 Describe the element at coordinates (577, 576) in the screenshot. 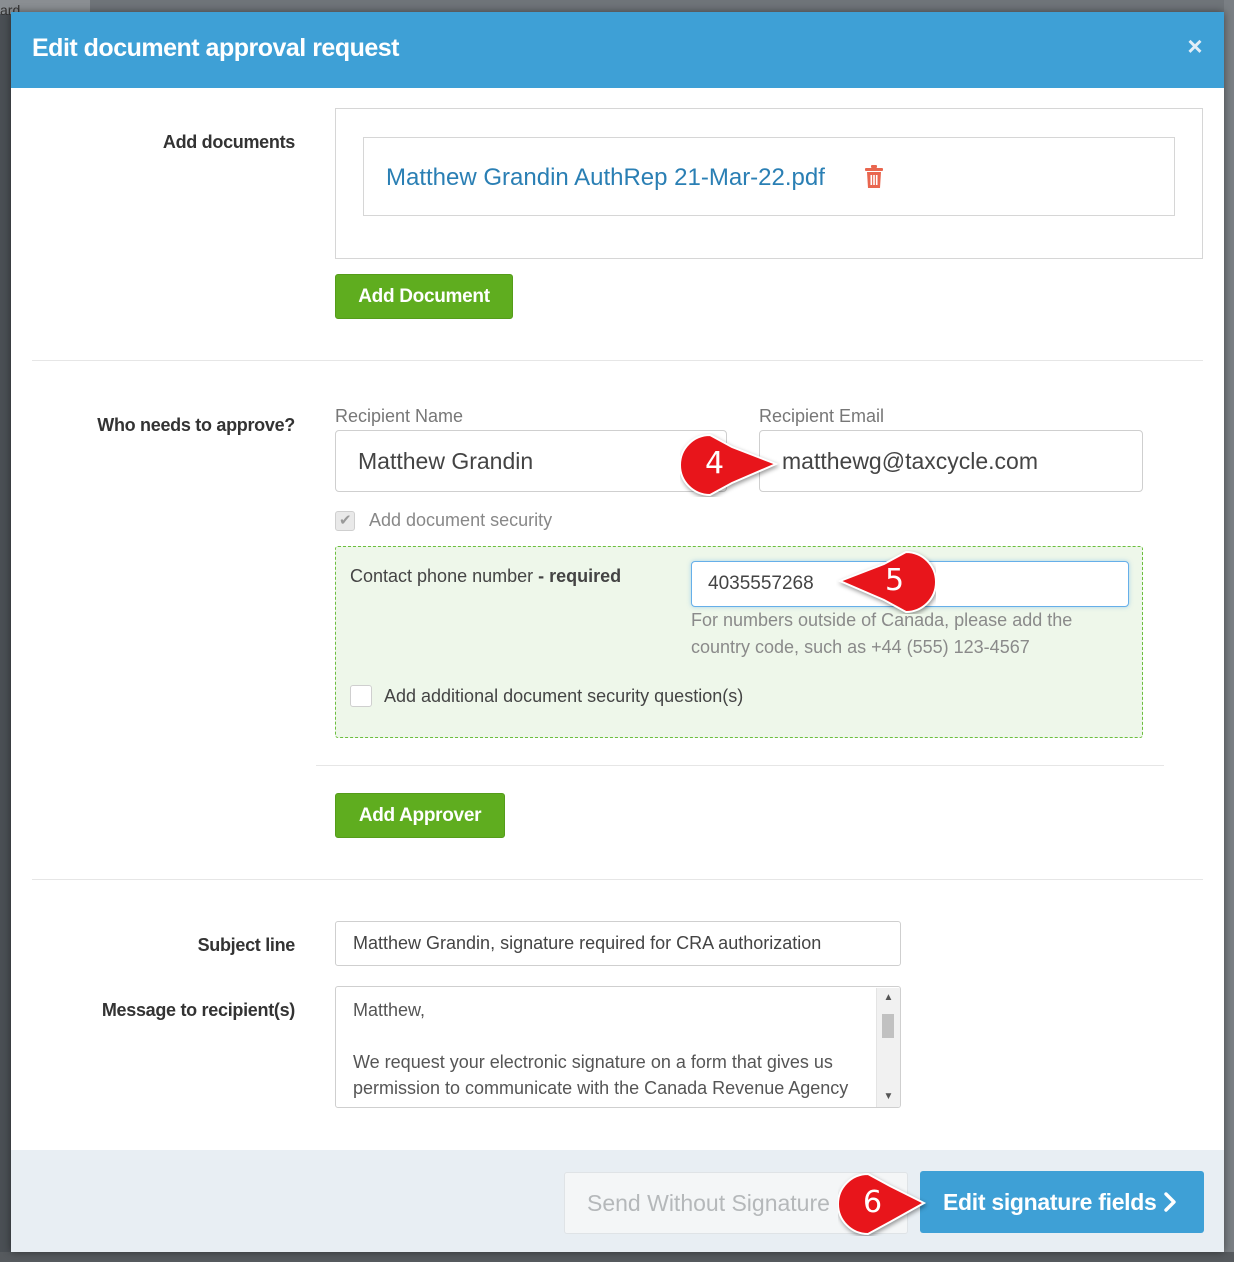

I see `required-marker: - required` at that location.